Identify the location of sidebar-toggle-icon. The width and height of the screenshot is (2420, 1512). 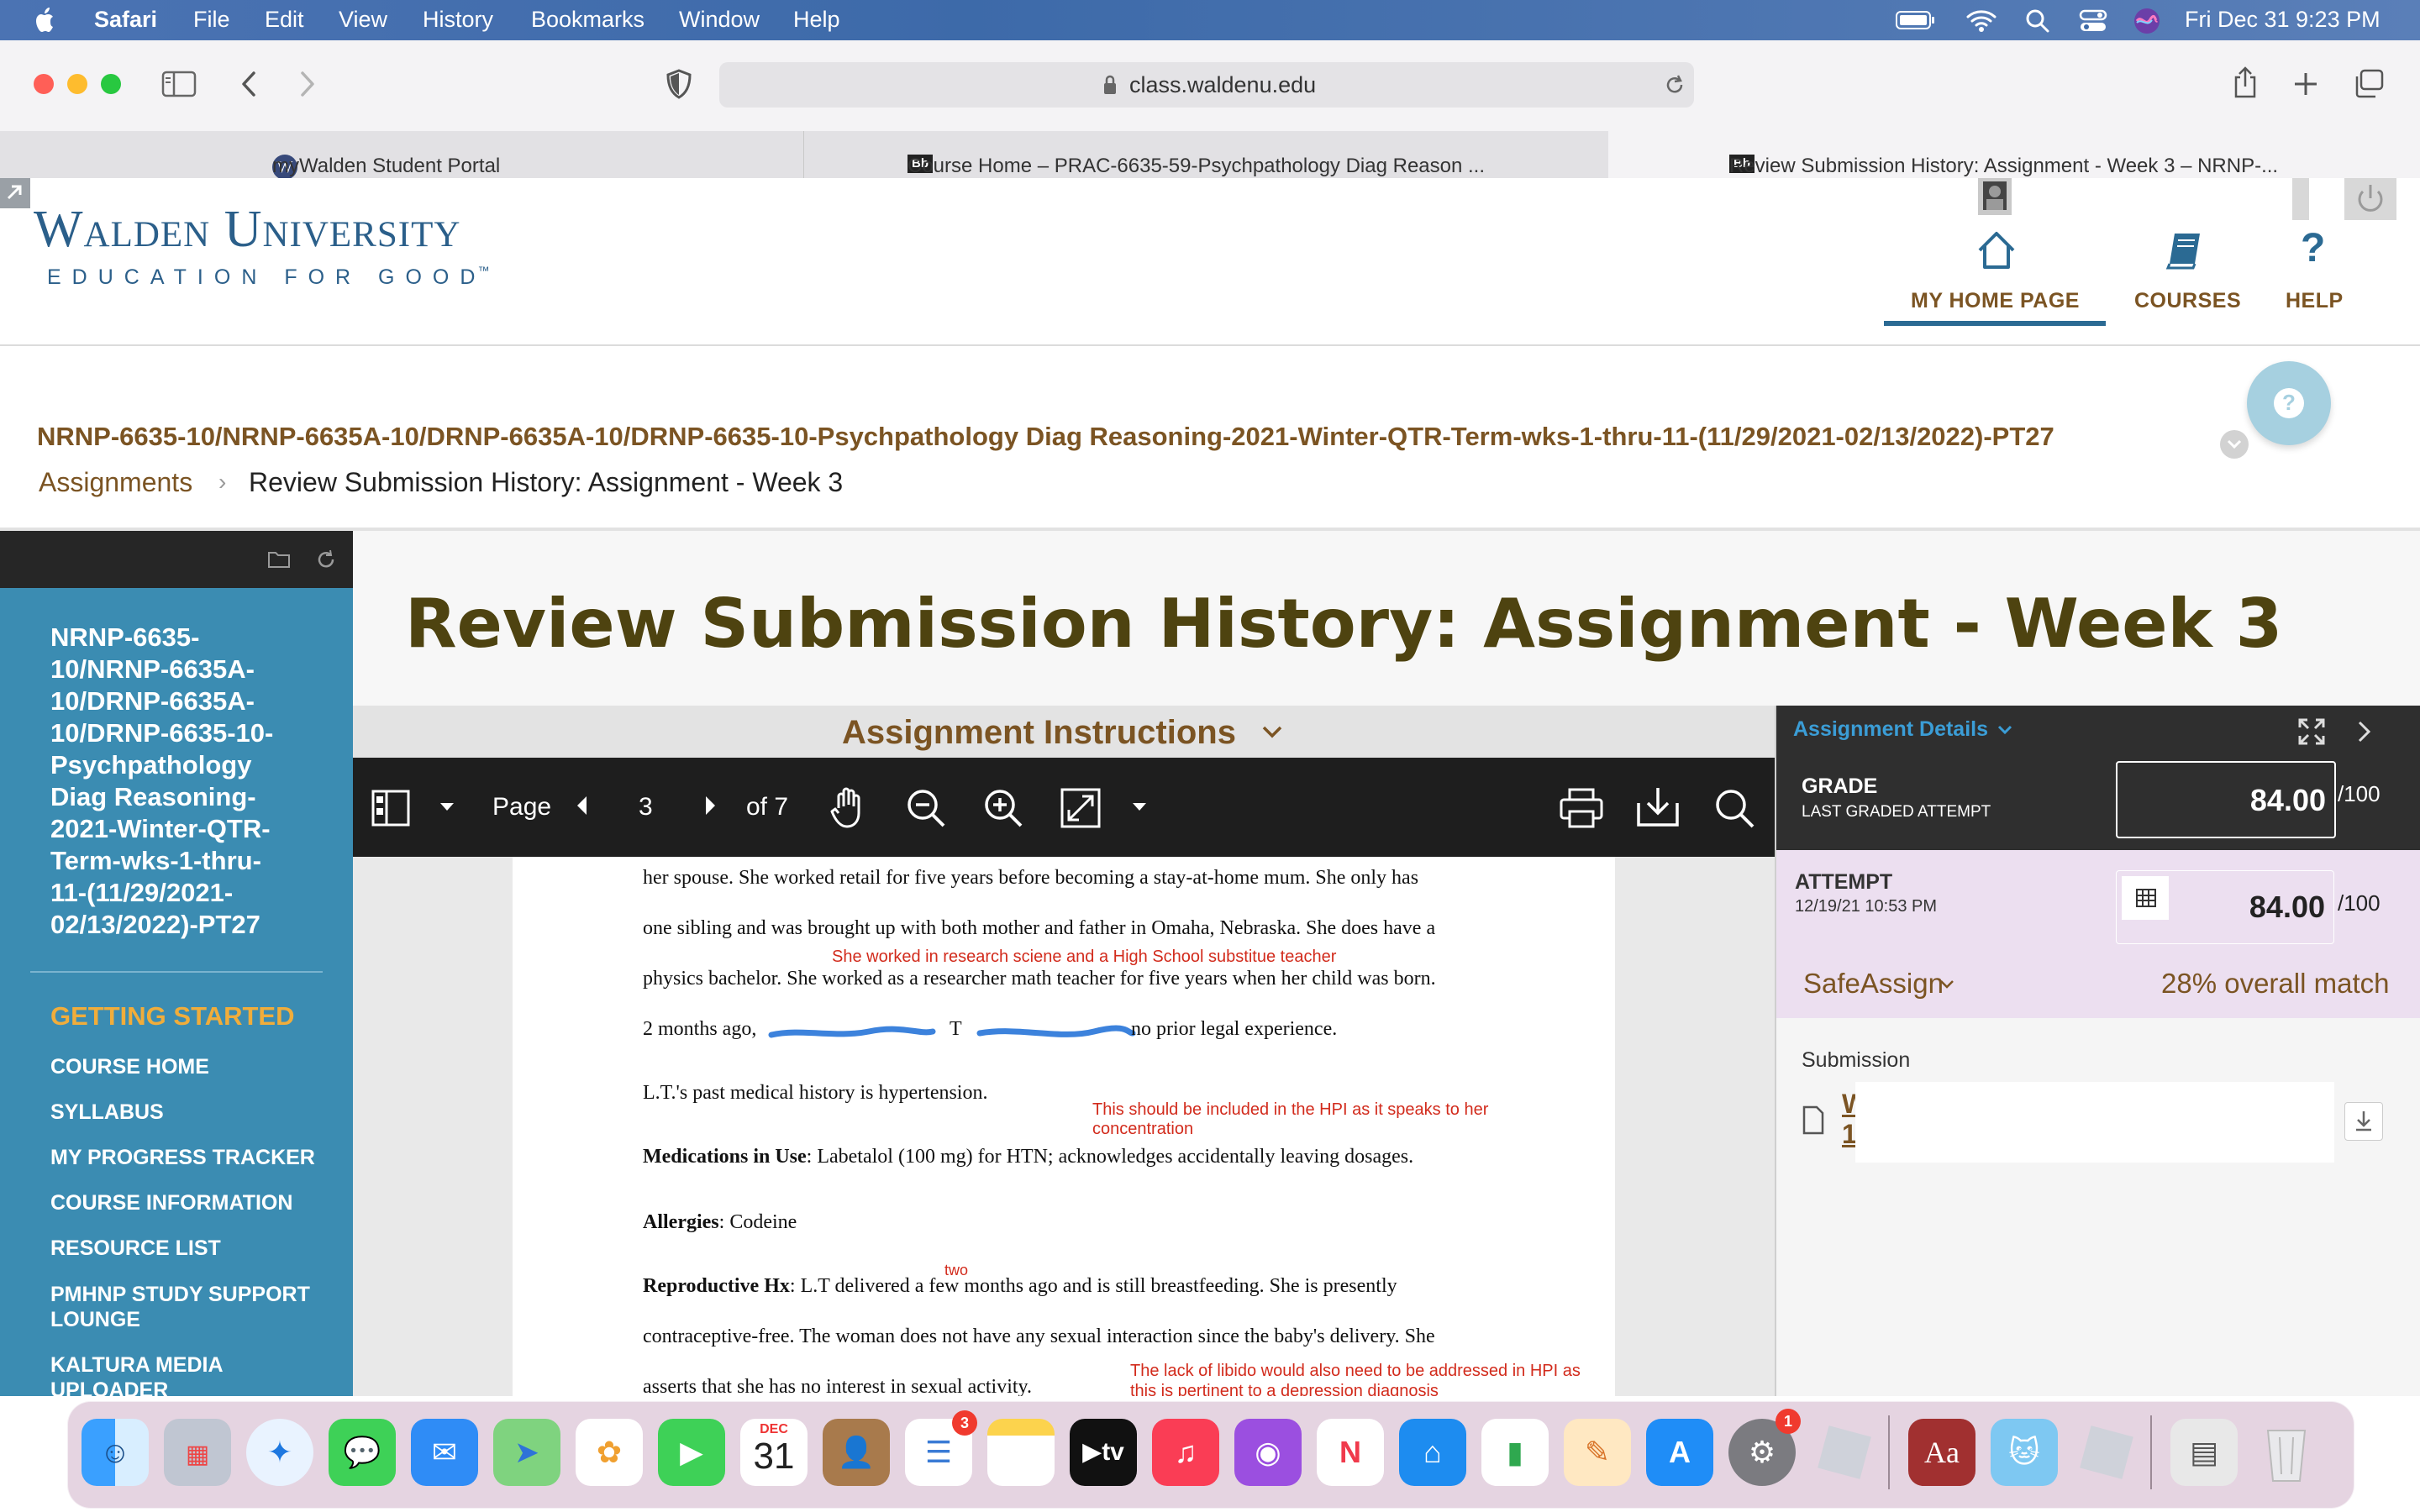
(179, 84).